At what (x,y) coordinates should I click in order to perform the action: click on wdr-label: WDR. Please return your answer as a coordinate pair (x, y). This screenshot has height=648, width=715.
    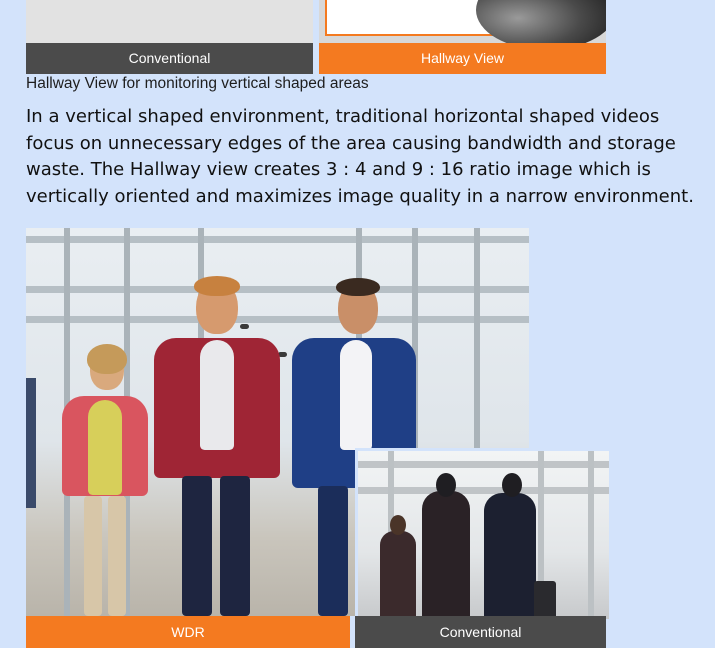
    Looking at the image, I should click on (188, 632).